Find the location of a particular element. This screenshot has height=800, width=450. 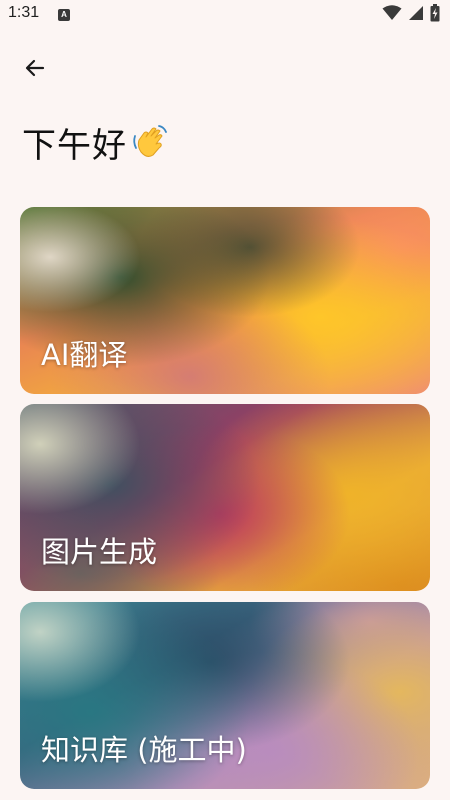

arrow-left-icon is located at coordinates (35, 70).